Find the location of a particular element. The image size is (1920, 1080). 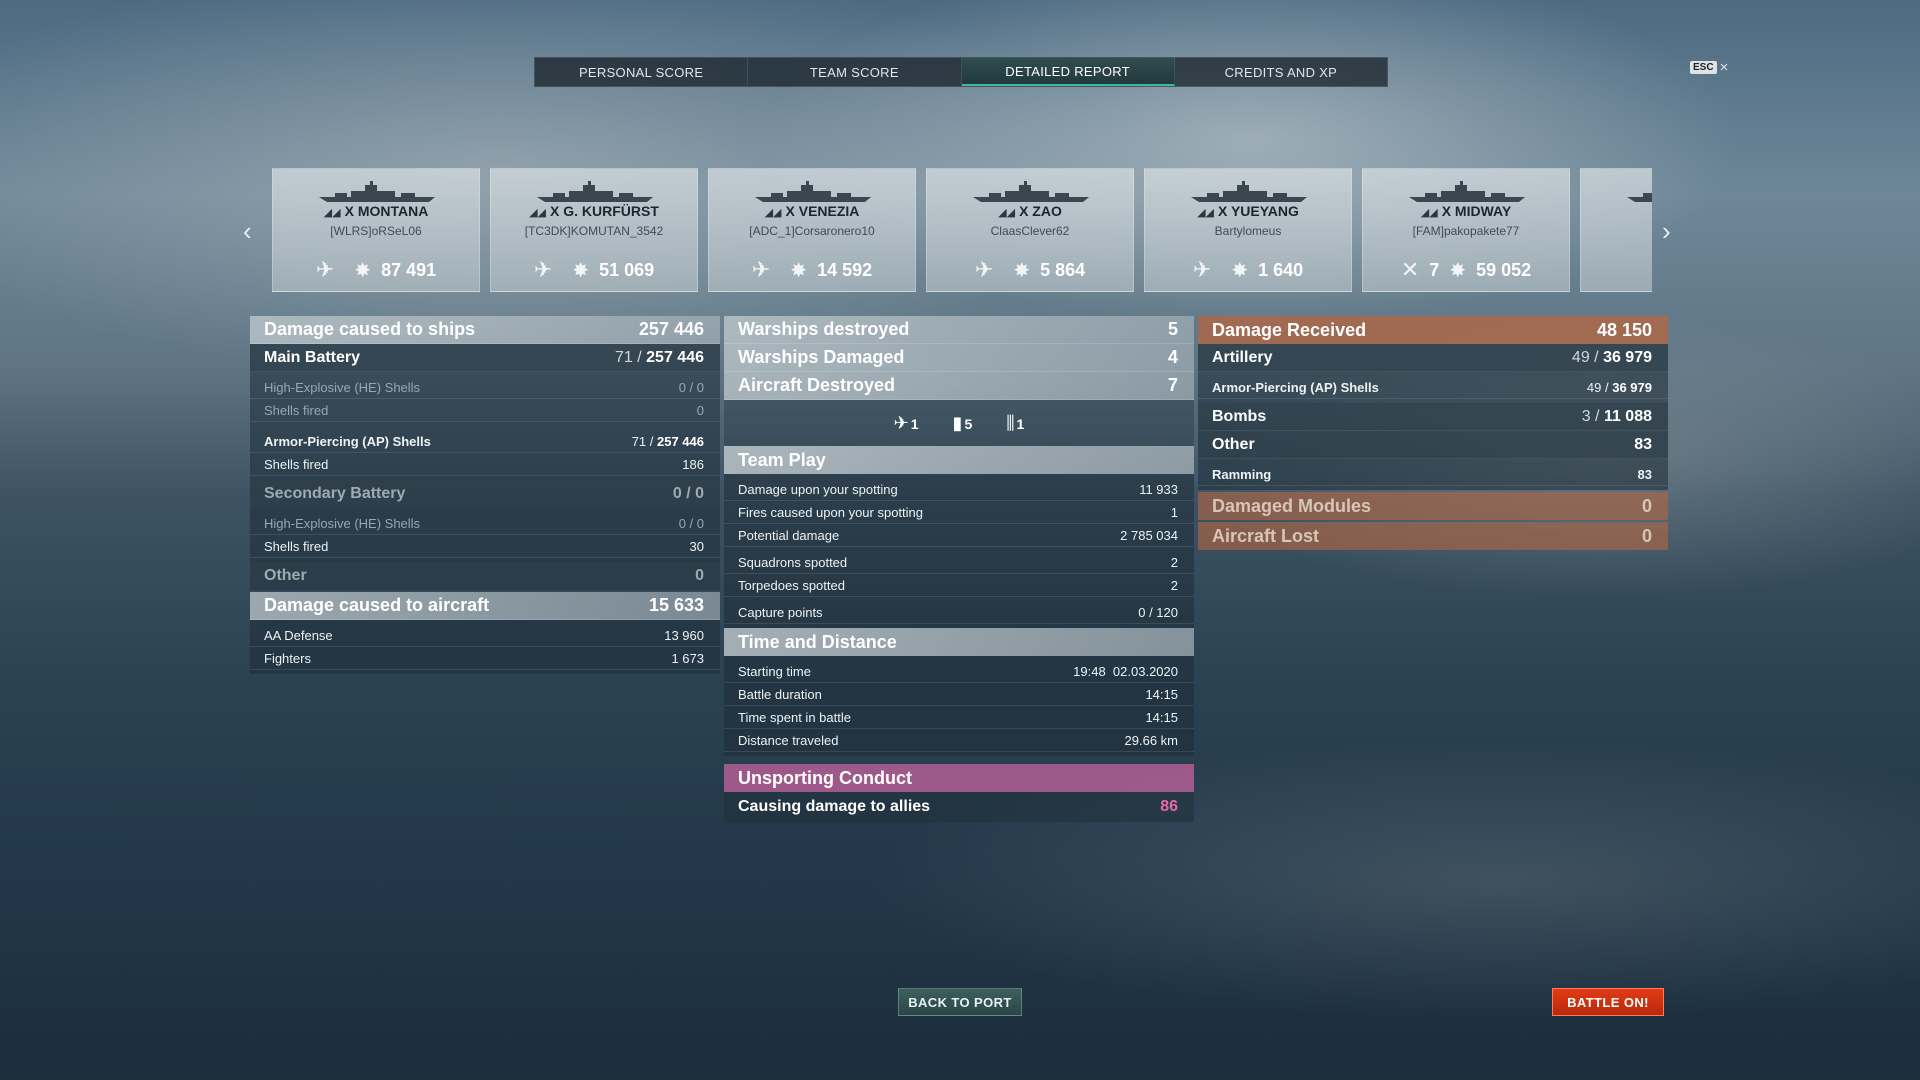

ship-name: ◢◢ X MIDWAY is located at coordinates (1466, 211).